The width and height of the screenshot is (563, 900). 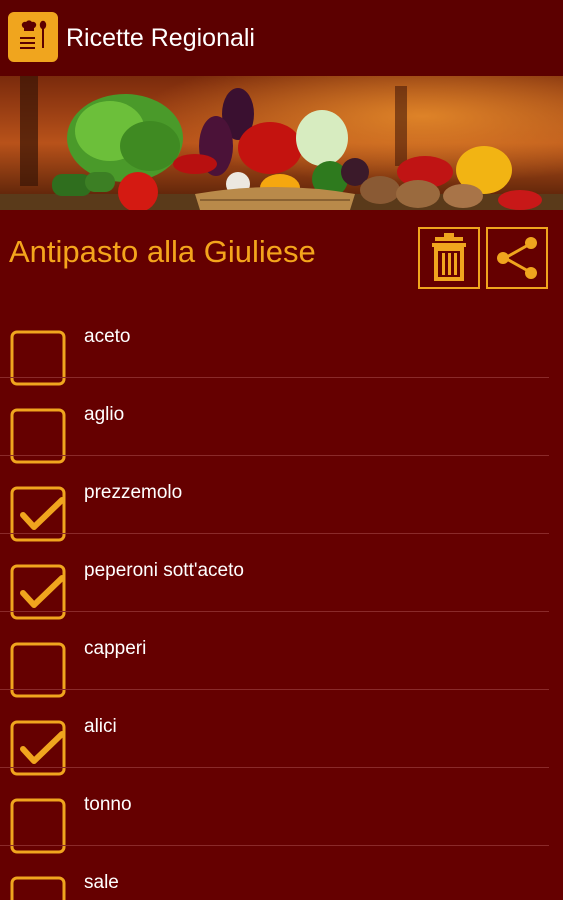 I want to click on ingredient-label: peperoni sott'aceto, so click(x=164, y=570).